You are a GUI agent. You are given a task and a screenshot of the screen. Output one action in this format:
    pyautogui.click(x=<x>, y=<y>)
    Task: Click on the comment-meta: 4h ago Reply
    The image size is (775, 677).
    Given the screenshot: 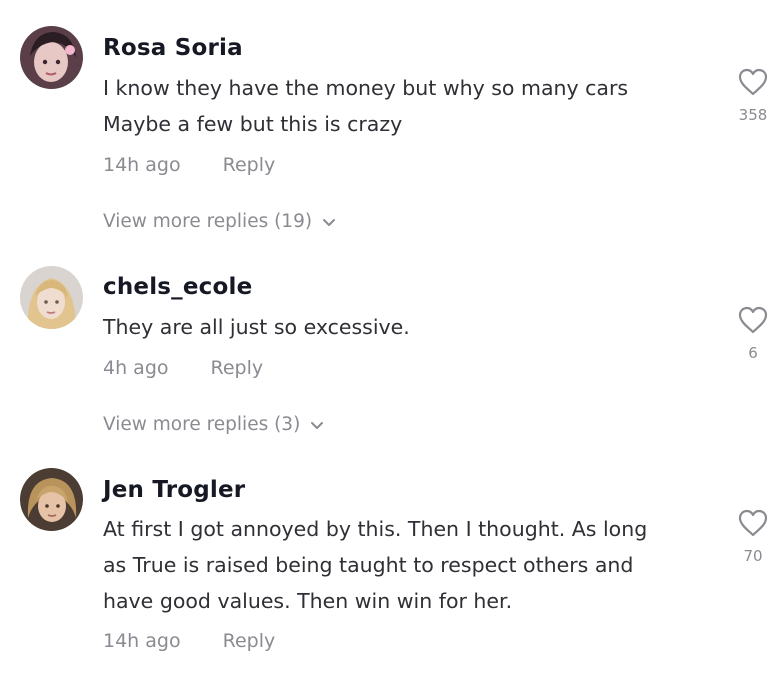 What is the action you would take?
    pyautogui.click(x=183, y=368)
    